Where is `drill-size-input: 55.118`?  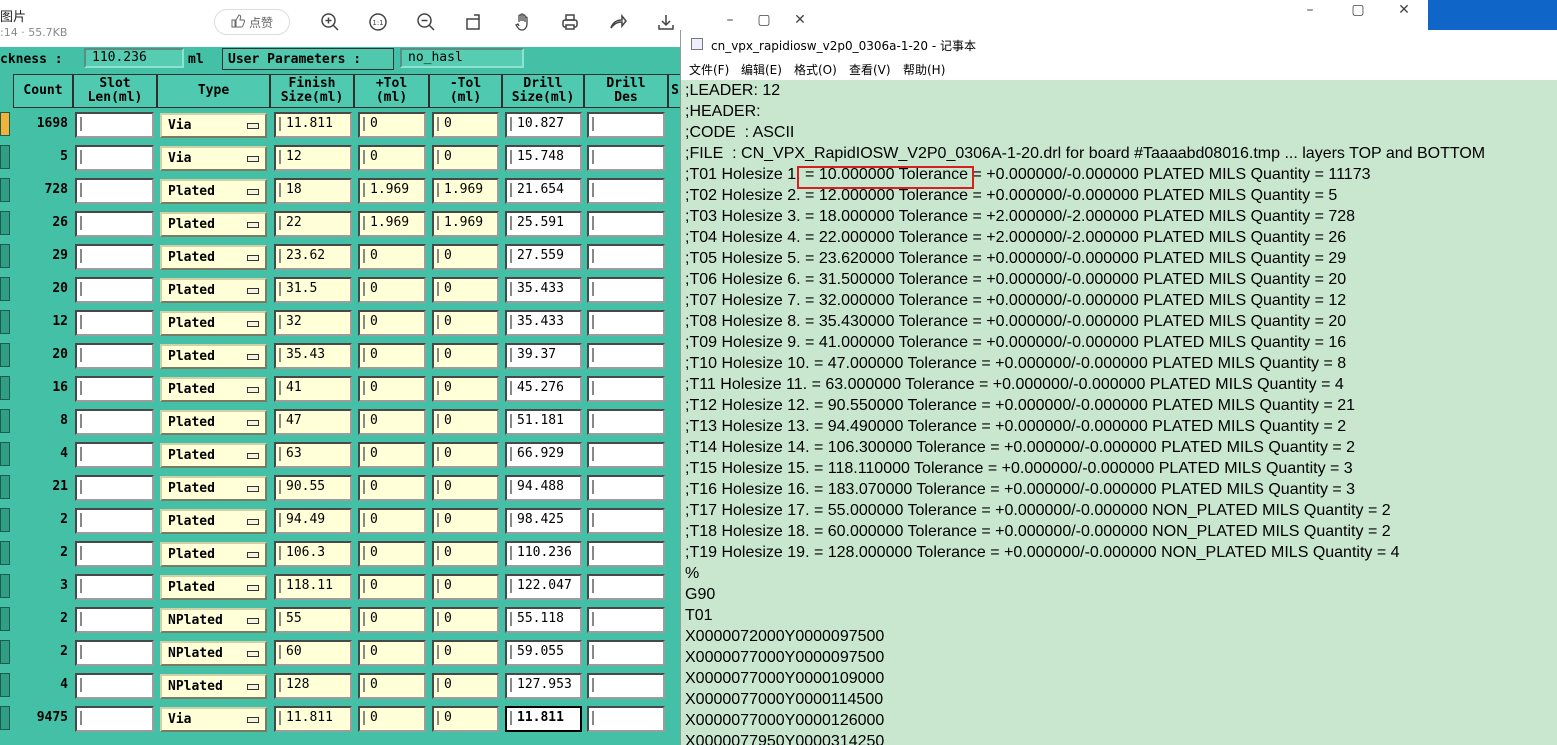 drill-size-input: 55.118 is located at coordinates (543, 620).